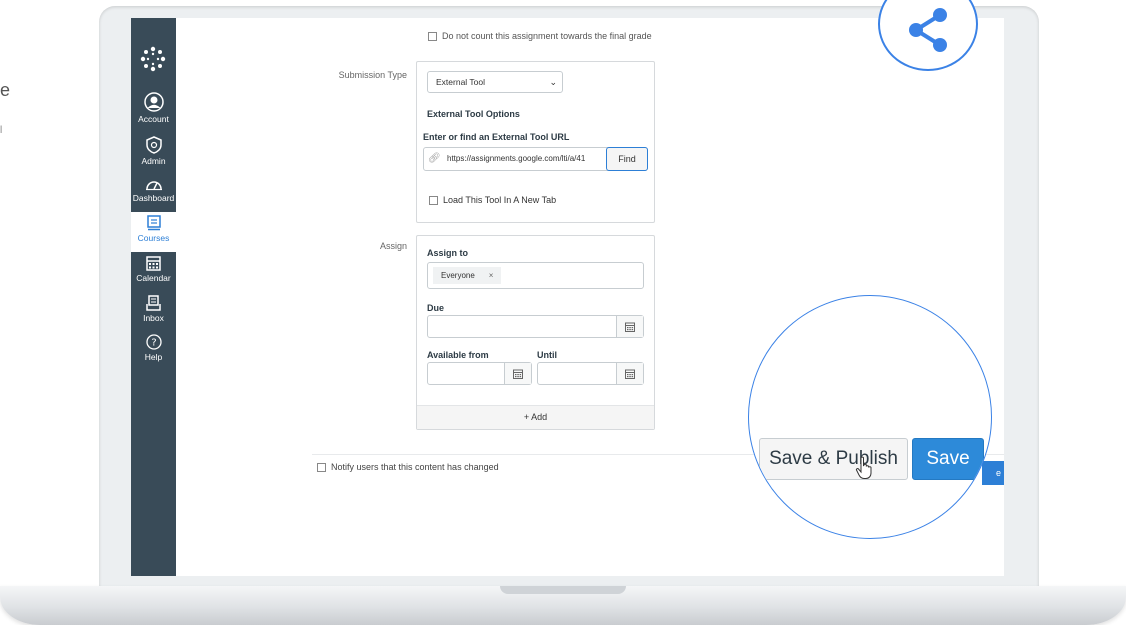  What do you see at coordinates (553, 82) in the screenshot?
I see `chevron-down-icon: ⌄` at bounding box center [553, 82].